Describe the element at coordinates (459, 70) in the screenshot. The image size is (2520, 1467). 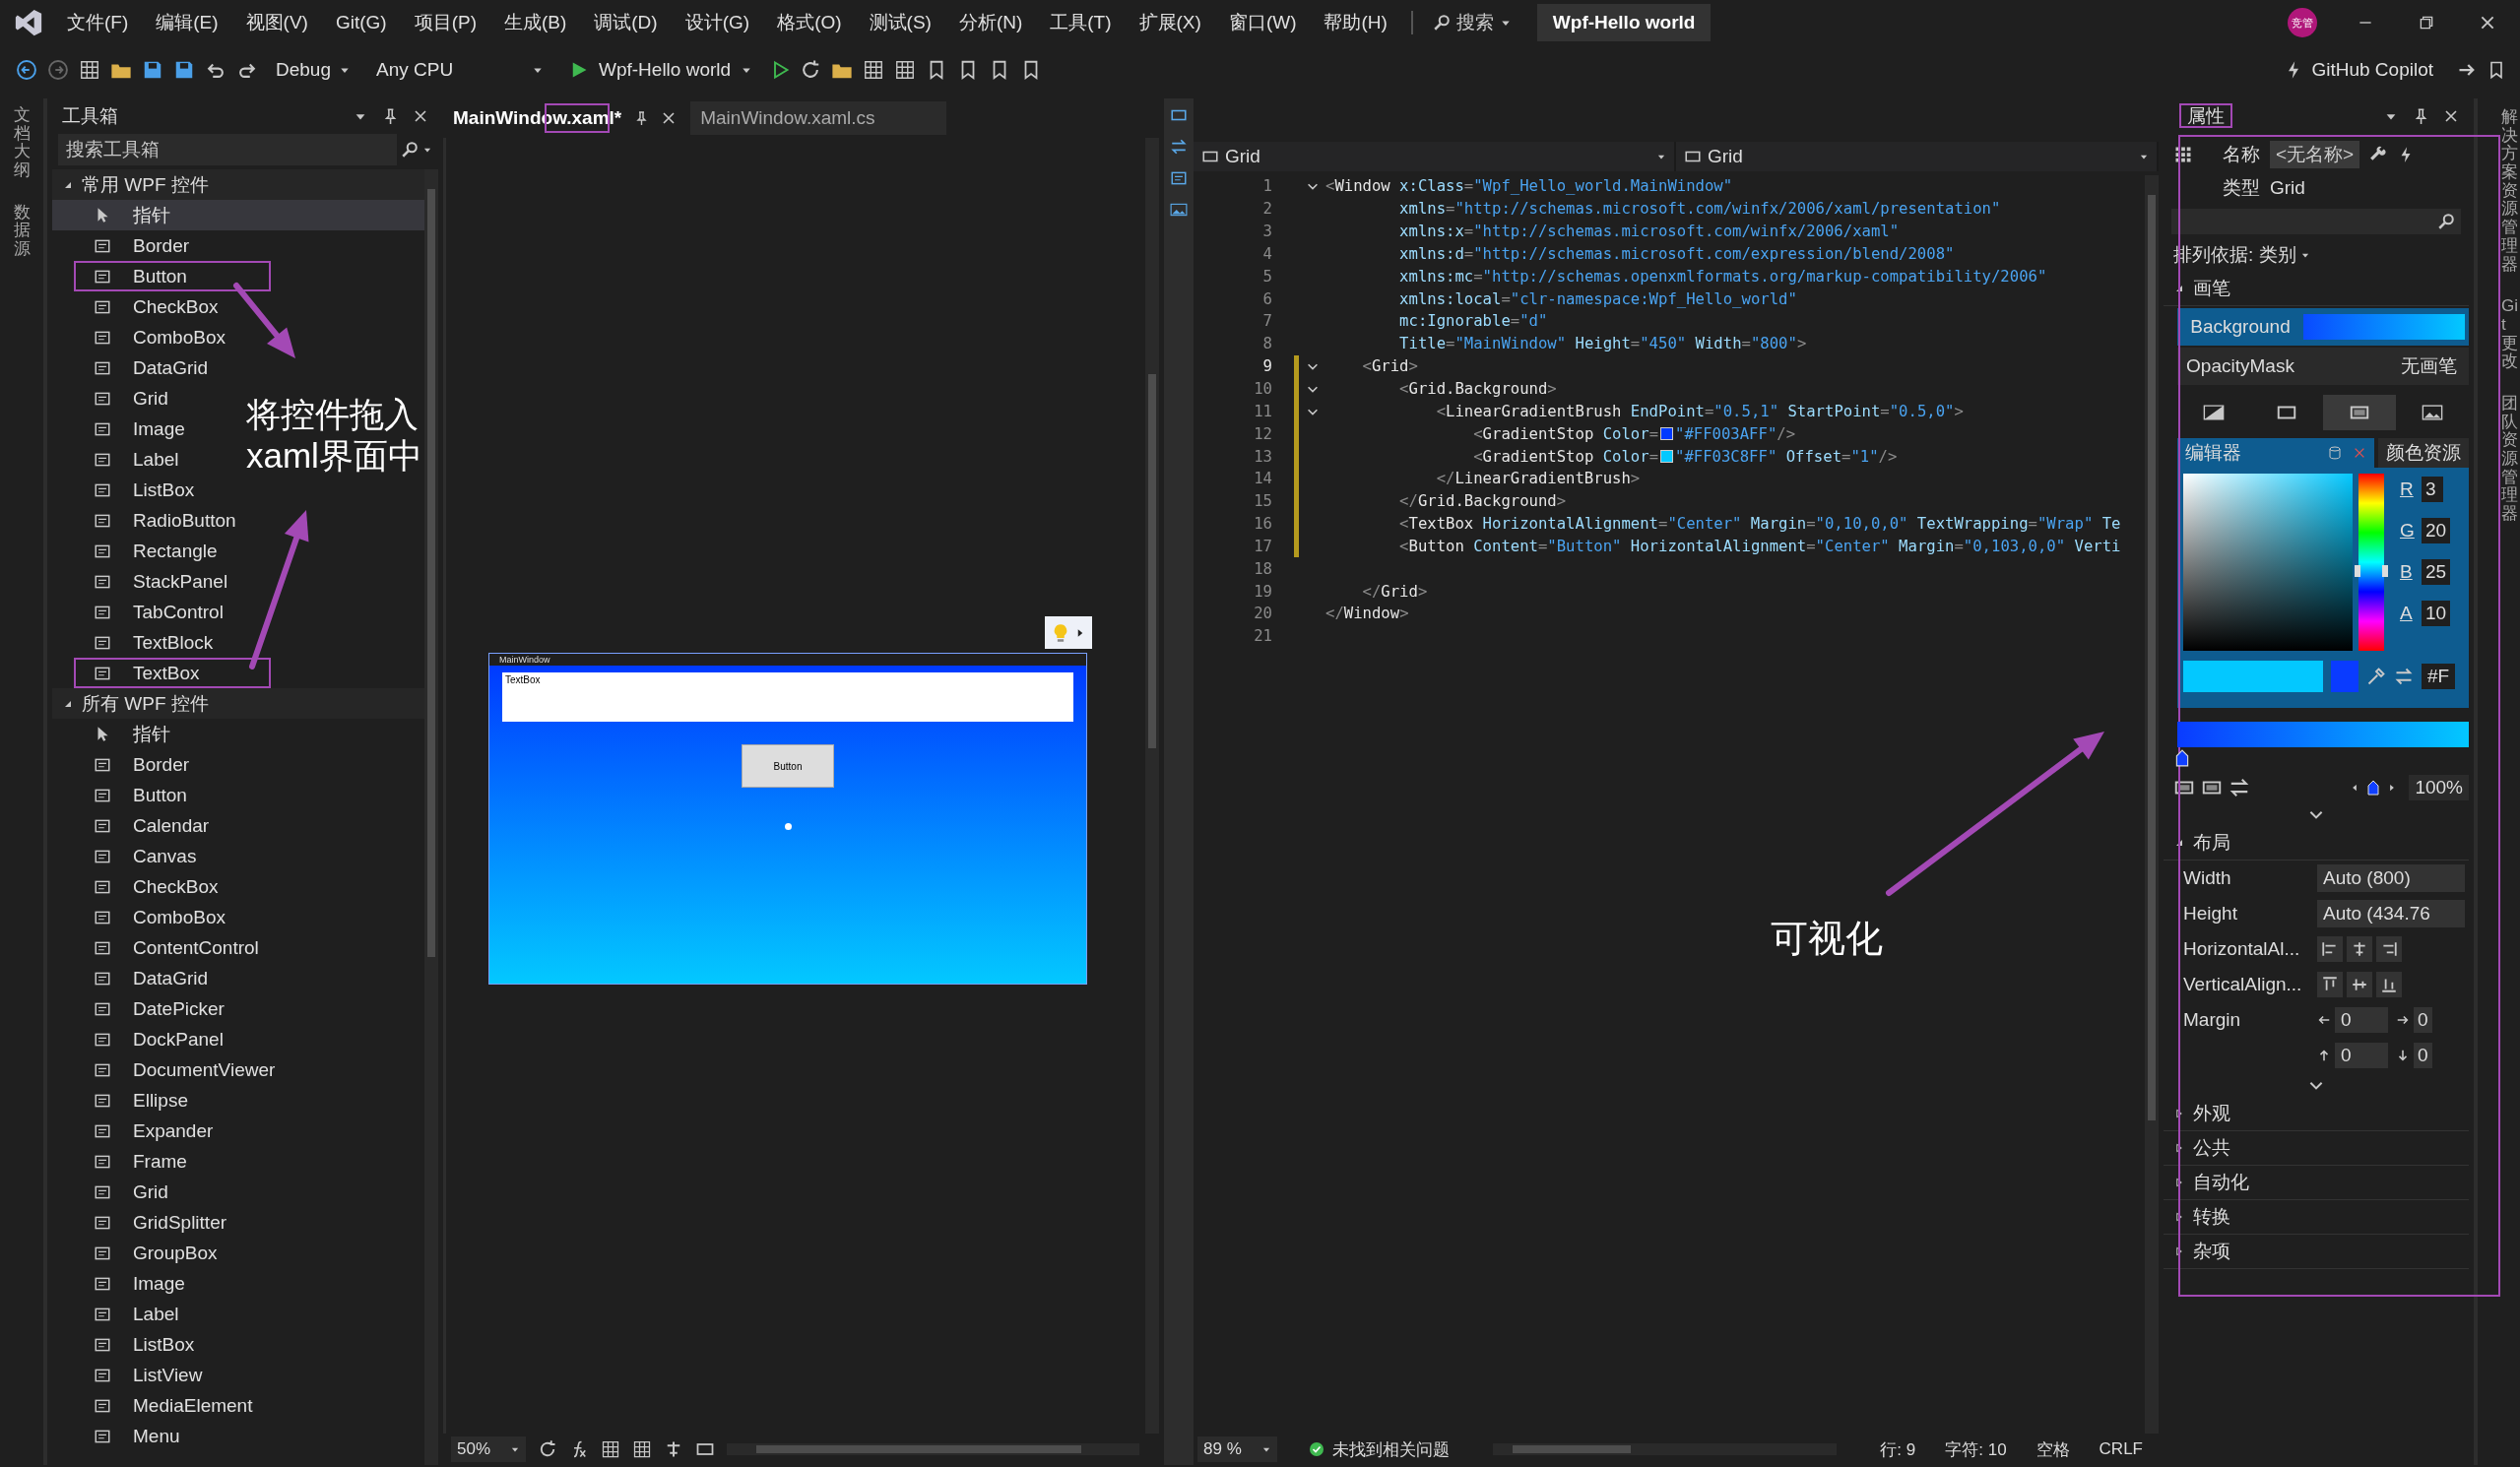
I see `platform-dropdown: Any CPU` at that location.